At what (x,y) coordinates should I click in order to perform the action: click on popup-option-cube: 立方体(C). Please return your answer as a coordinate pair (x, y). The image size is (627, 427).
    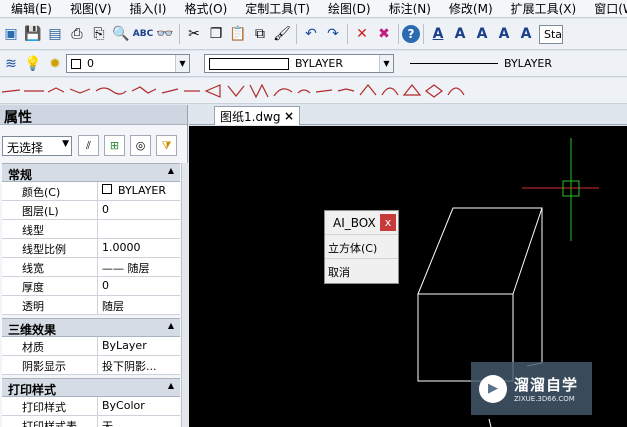
    Looking at the image, I should click on (361, 247).